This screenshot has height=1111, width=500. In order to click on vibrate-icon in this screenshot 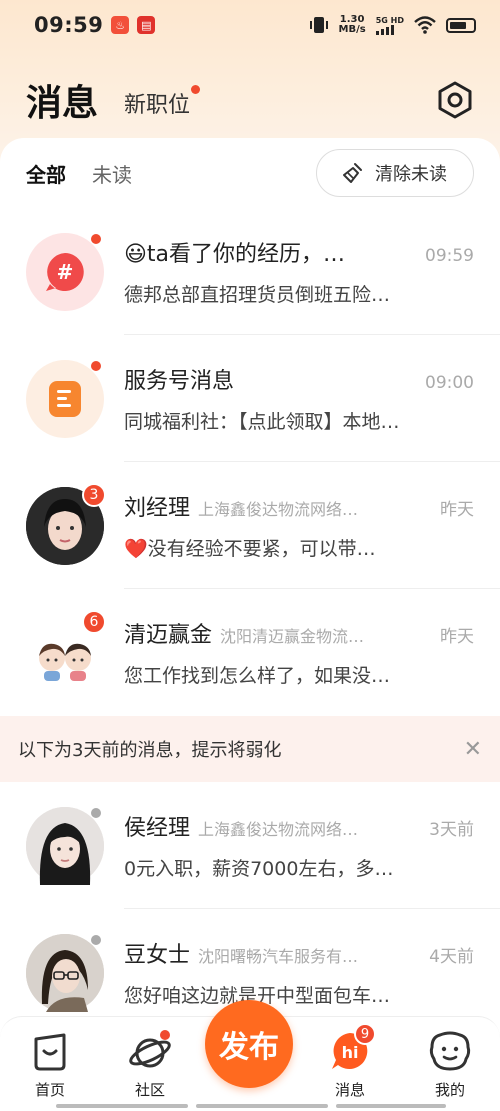, I will do `click(318, 25)`.